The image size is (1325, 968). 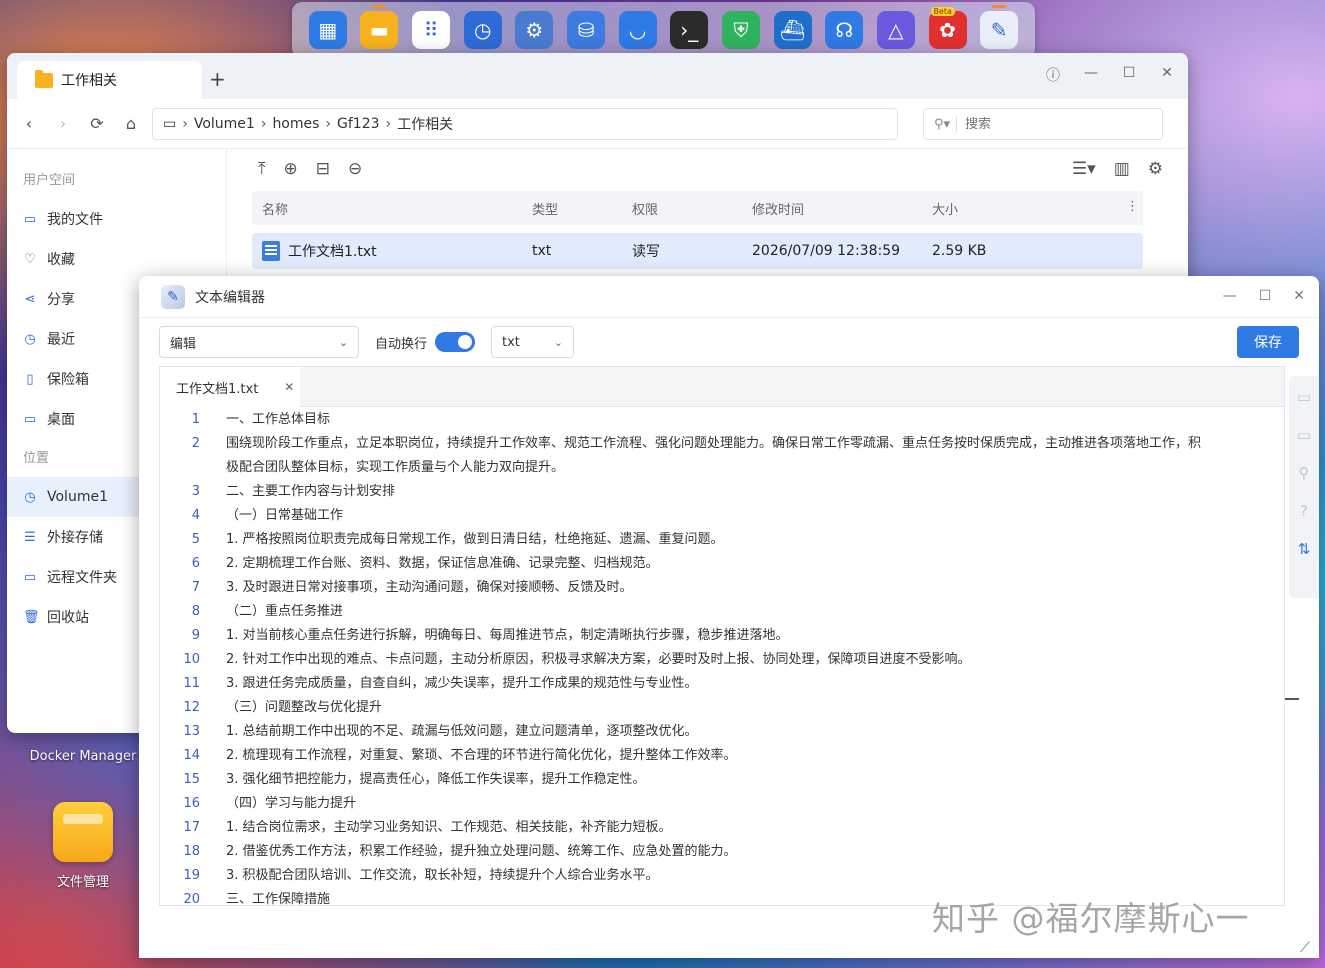 What do you see at coordinates (83, 832) in the screenshot?
I see `file-manager-desktop-icon` at bounding box center [83, 832].